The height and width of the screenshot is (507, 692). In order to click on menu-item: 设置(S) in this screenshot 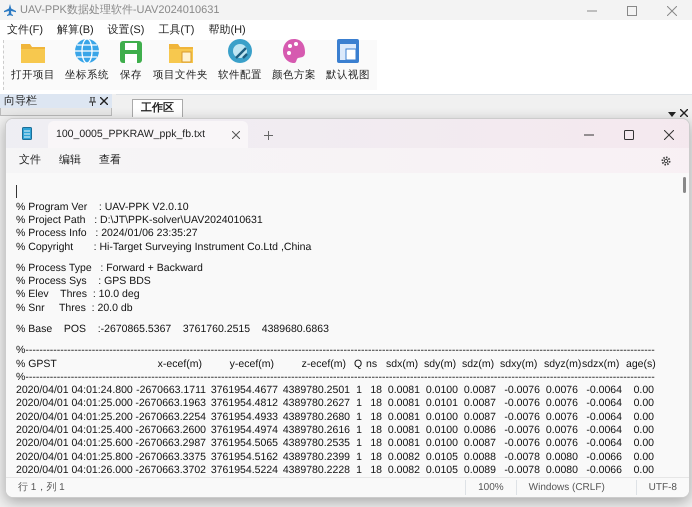, I will do `click(126, 30)`.